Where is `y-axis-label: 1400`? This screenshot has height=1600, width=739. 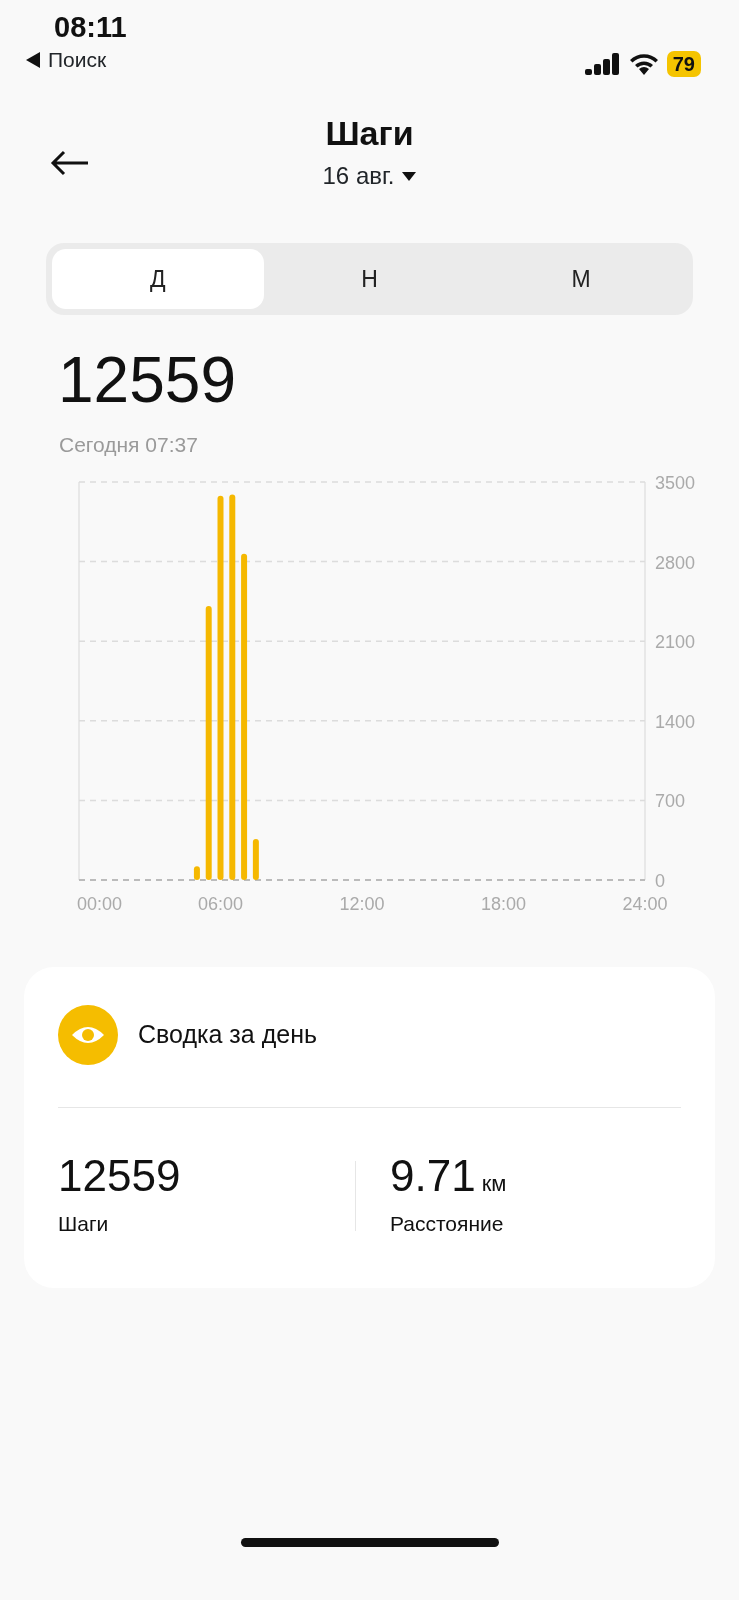 y-axis-label: 1400 is located at coordinates (675, 721).